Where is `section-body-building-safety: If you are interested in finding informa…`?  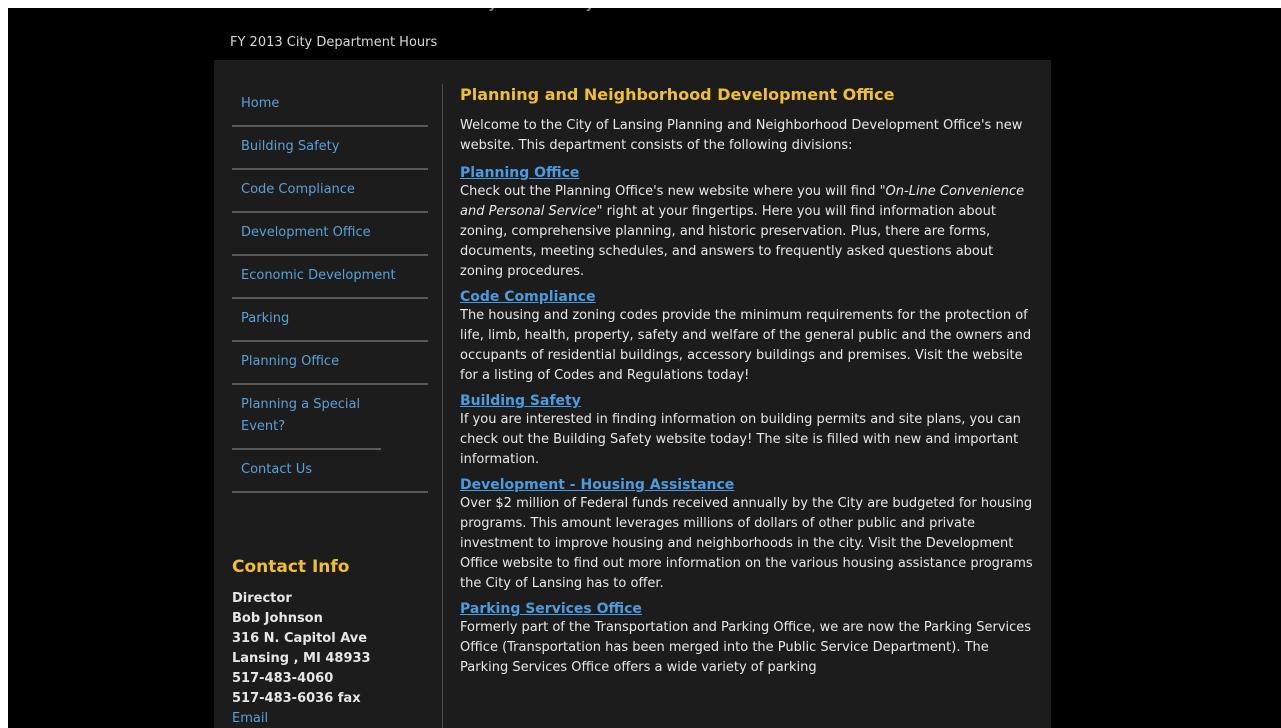
section-body-building-safety: If you are interested in finding informa… is located at coordinates (740, 439).